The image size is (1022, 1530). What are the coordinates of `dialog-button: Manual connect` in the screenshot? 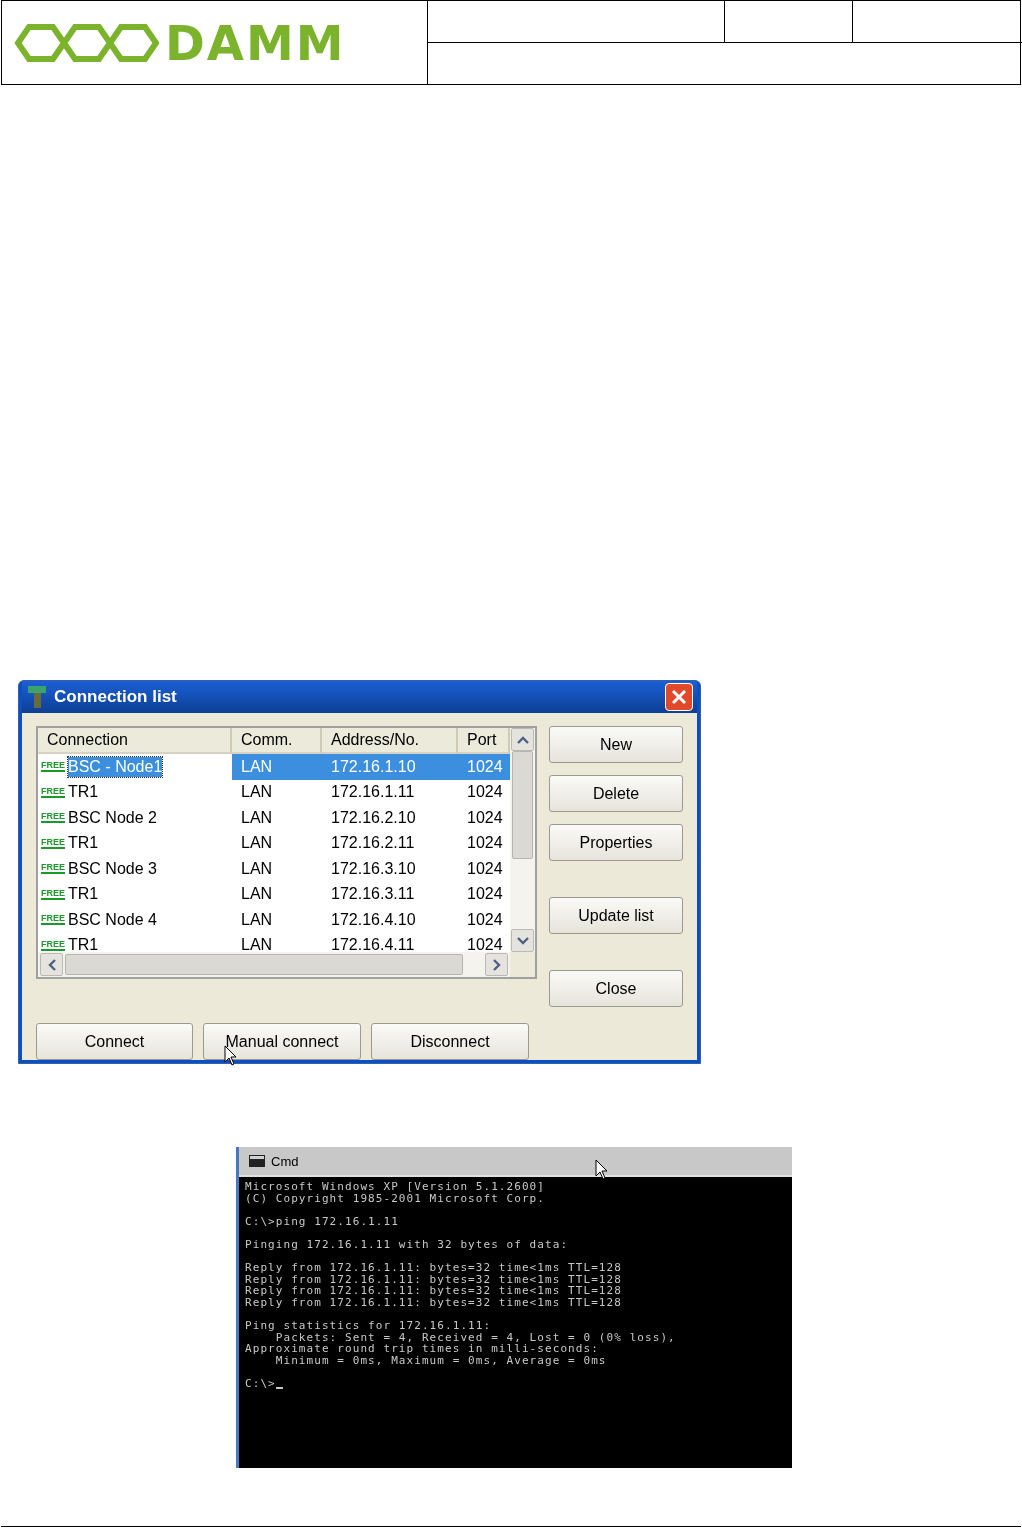 It's located at (282, 1041).